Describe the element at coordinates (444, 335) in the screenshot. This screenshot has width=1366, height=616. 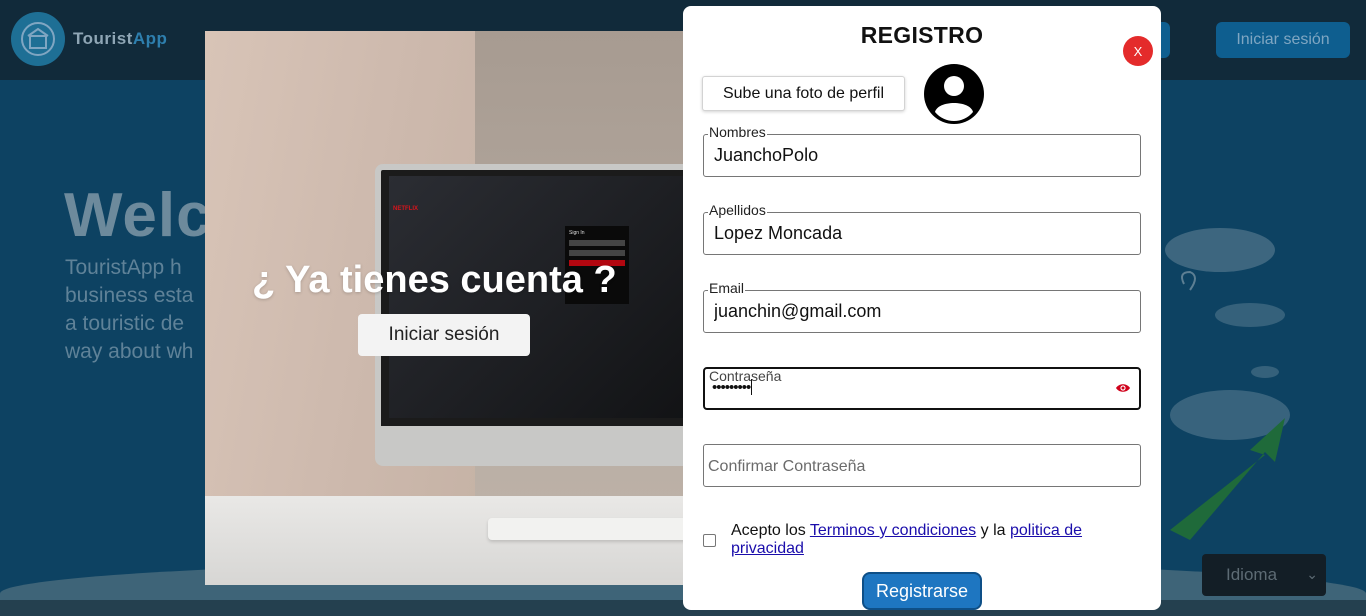
I see `login-button: Iniciar sesión` at that location.